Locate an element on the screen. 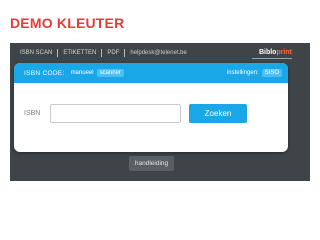  isbn-row: ISBN Zoeken is located at coordinates (135, 113).